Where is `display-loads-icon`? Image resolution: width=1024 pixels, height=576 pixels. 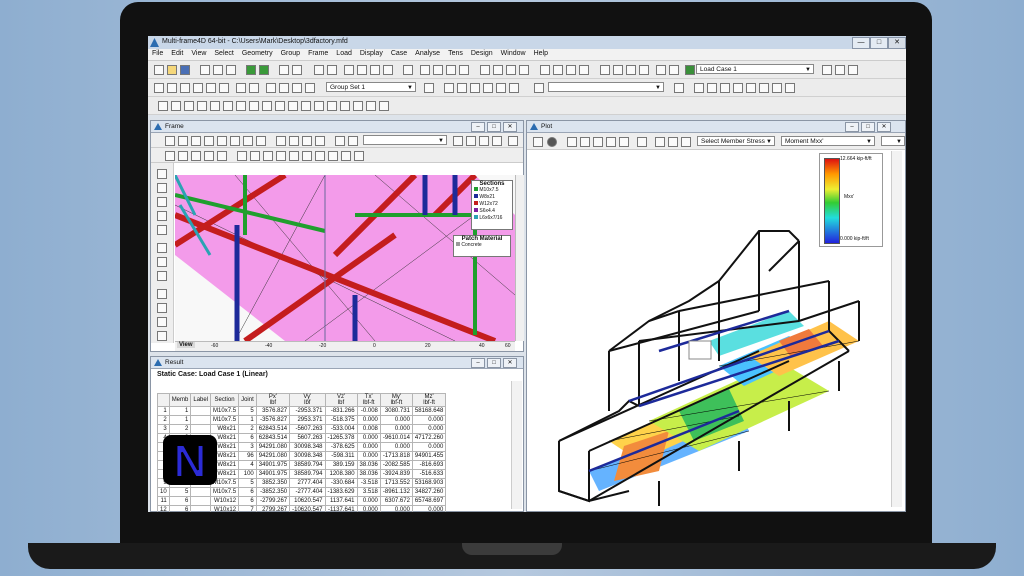 display-loads-icon is located at coordinates (571, 70).